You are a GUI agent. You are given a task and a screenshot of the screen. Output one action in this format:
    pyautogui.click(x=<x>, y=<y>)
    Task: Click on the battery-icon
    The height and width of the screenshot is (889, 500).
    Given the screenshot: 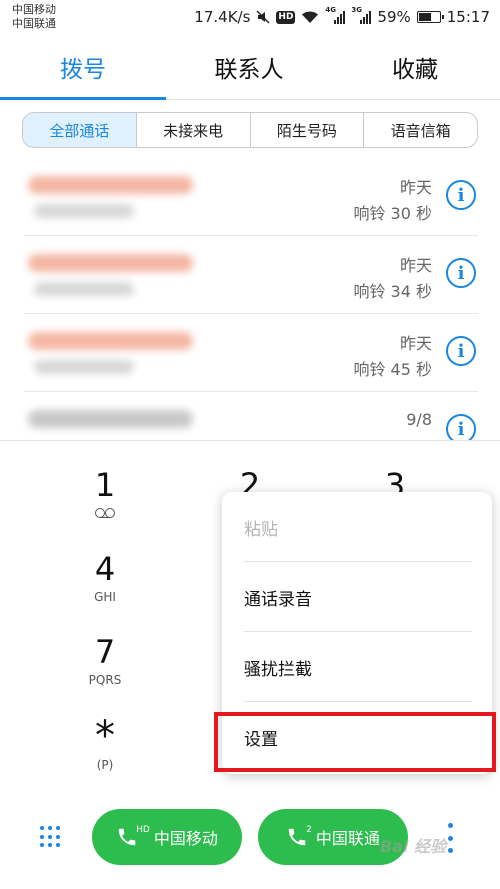 What is the action you would take?
    pyautogui.click(x=430, y=17)
    